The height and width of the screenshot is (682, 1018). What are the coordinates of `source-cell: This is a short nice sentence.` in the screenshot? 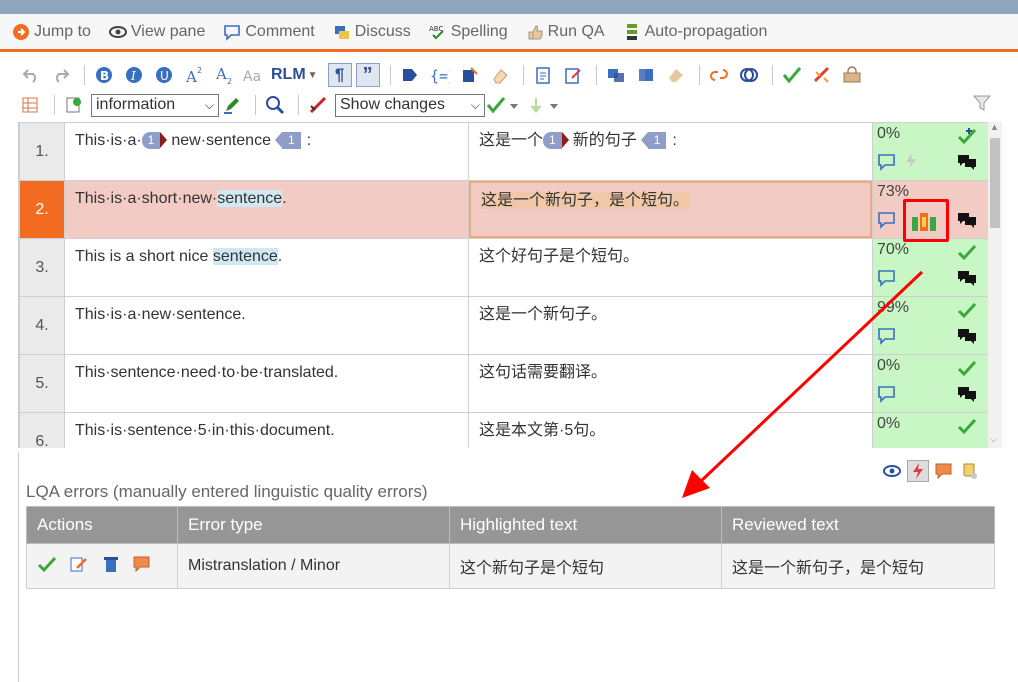 It's located at (266, 267).